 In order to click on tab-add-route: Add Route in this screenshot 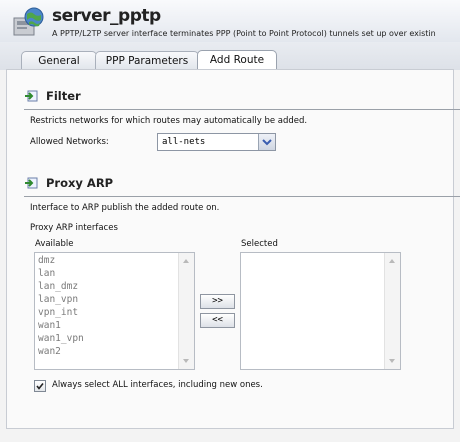, I will do `click(237, 60)`.